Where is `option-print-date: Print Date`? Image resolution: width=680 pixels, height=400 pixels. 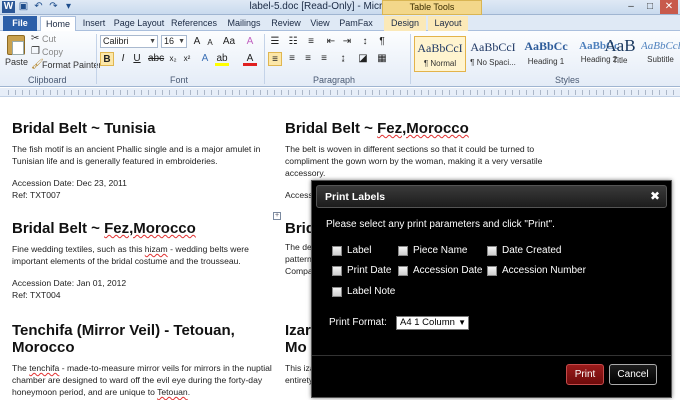 option-print-date: Print Date is located at coordinates (361, 270).